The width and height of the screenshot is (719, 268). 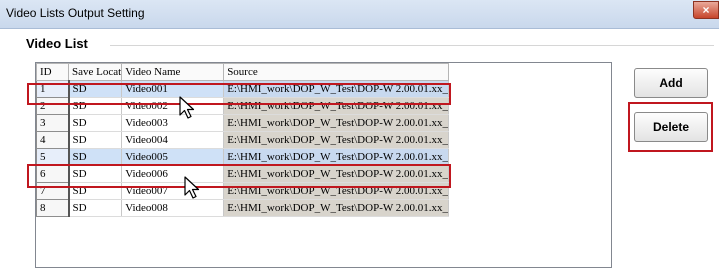 I want to click on cell-id: 6, so click(x=53, y=174).